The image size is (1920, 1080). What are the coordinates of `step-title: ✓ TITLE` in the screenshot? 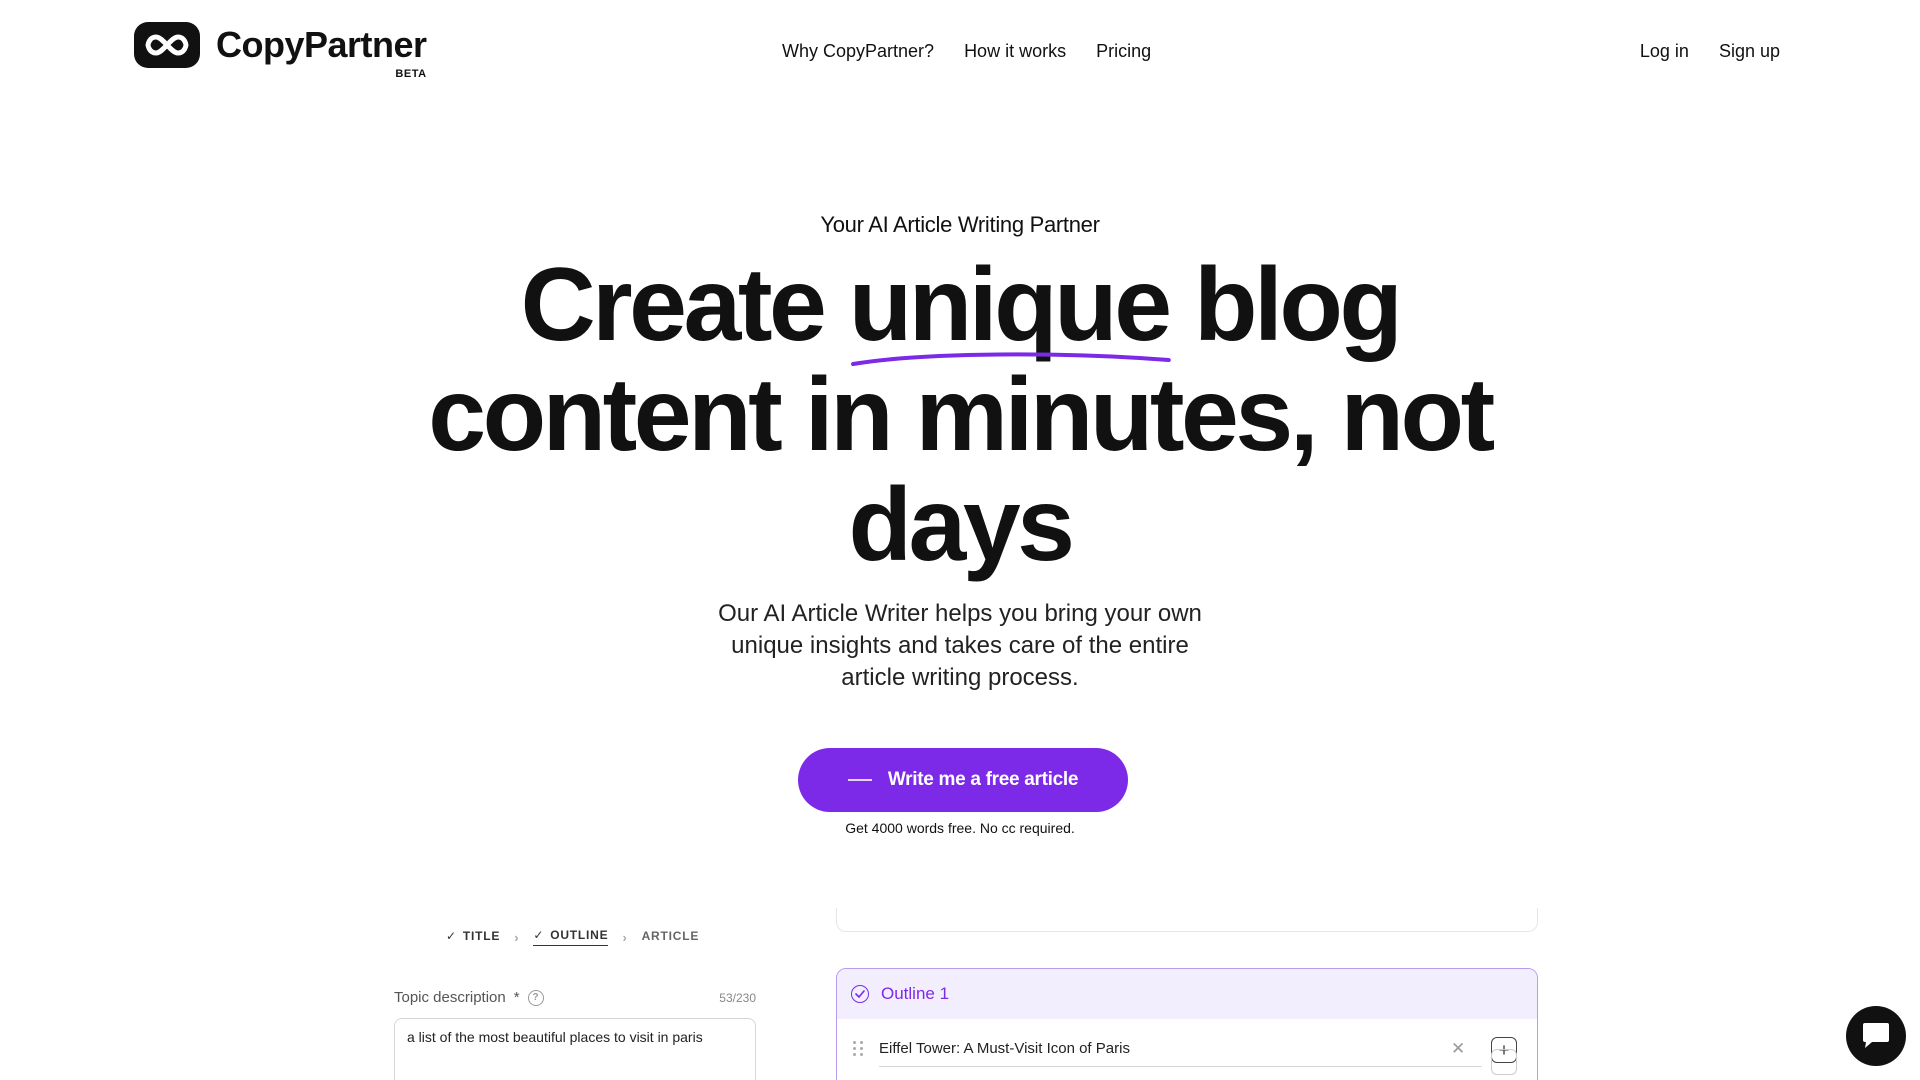 It's located at (473, 937).